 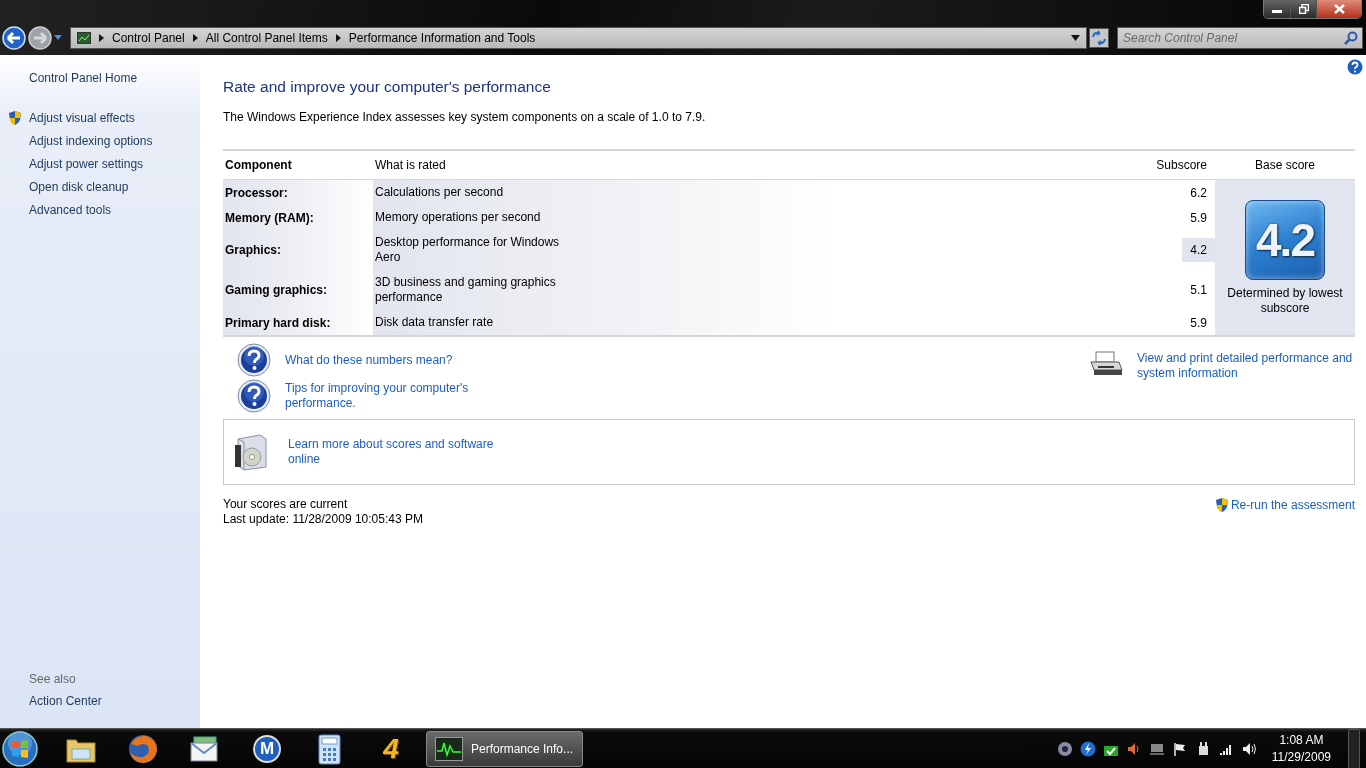 What do you see at coordinates (434, 322) in the screenshot?
I see `rated-description: Disk data transfer rate` at bounding box center [434, 322].